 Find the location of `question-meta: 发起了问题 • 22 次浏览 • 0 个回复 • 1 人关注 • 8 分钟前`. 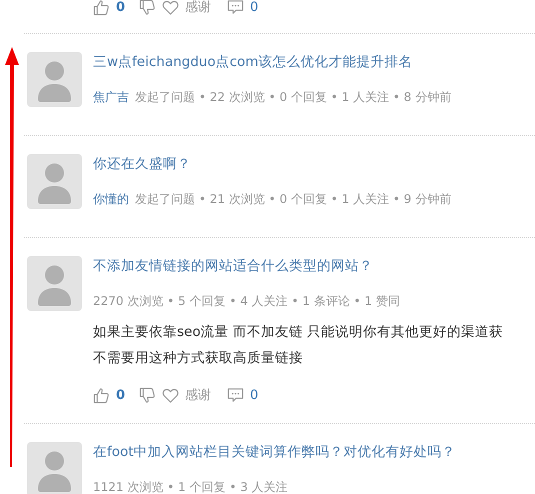

question-meta: 发起了问题 • 22 次浏览 • 0 个回复 • 1 人关注 • 8 分钟前 is located at coordinates (293, 97).